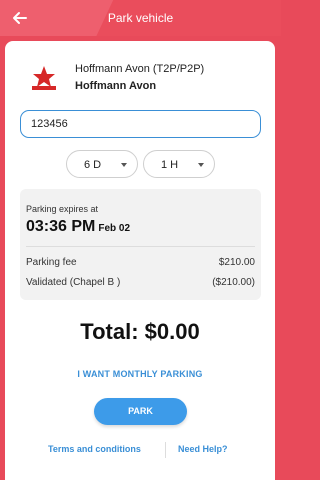  Describe the element at coordinates (140, 124) in the screenshot. I see `plate-input` at that location.